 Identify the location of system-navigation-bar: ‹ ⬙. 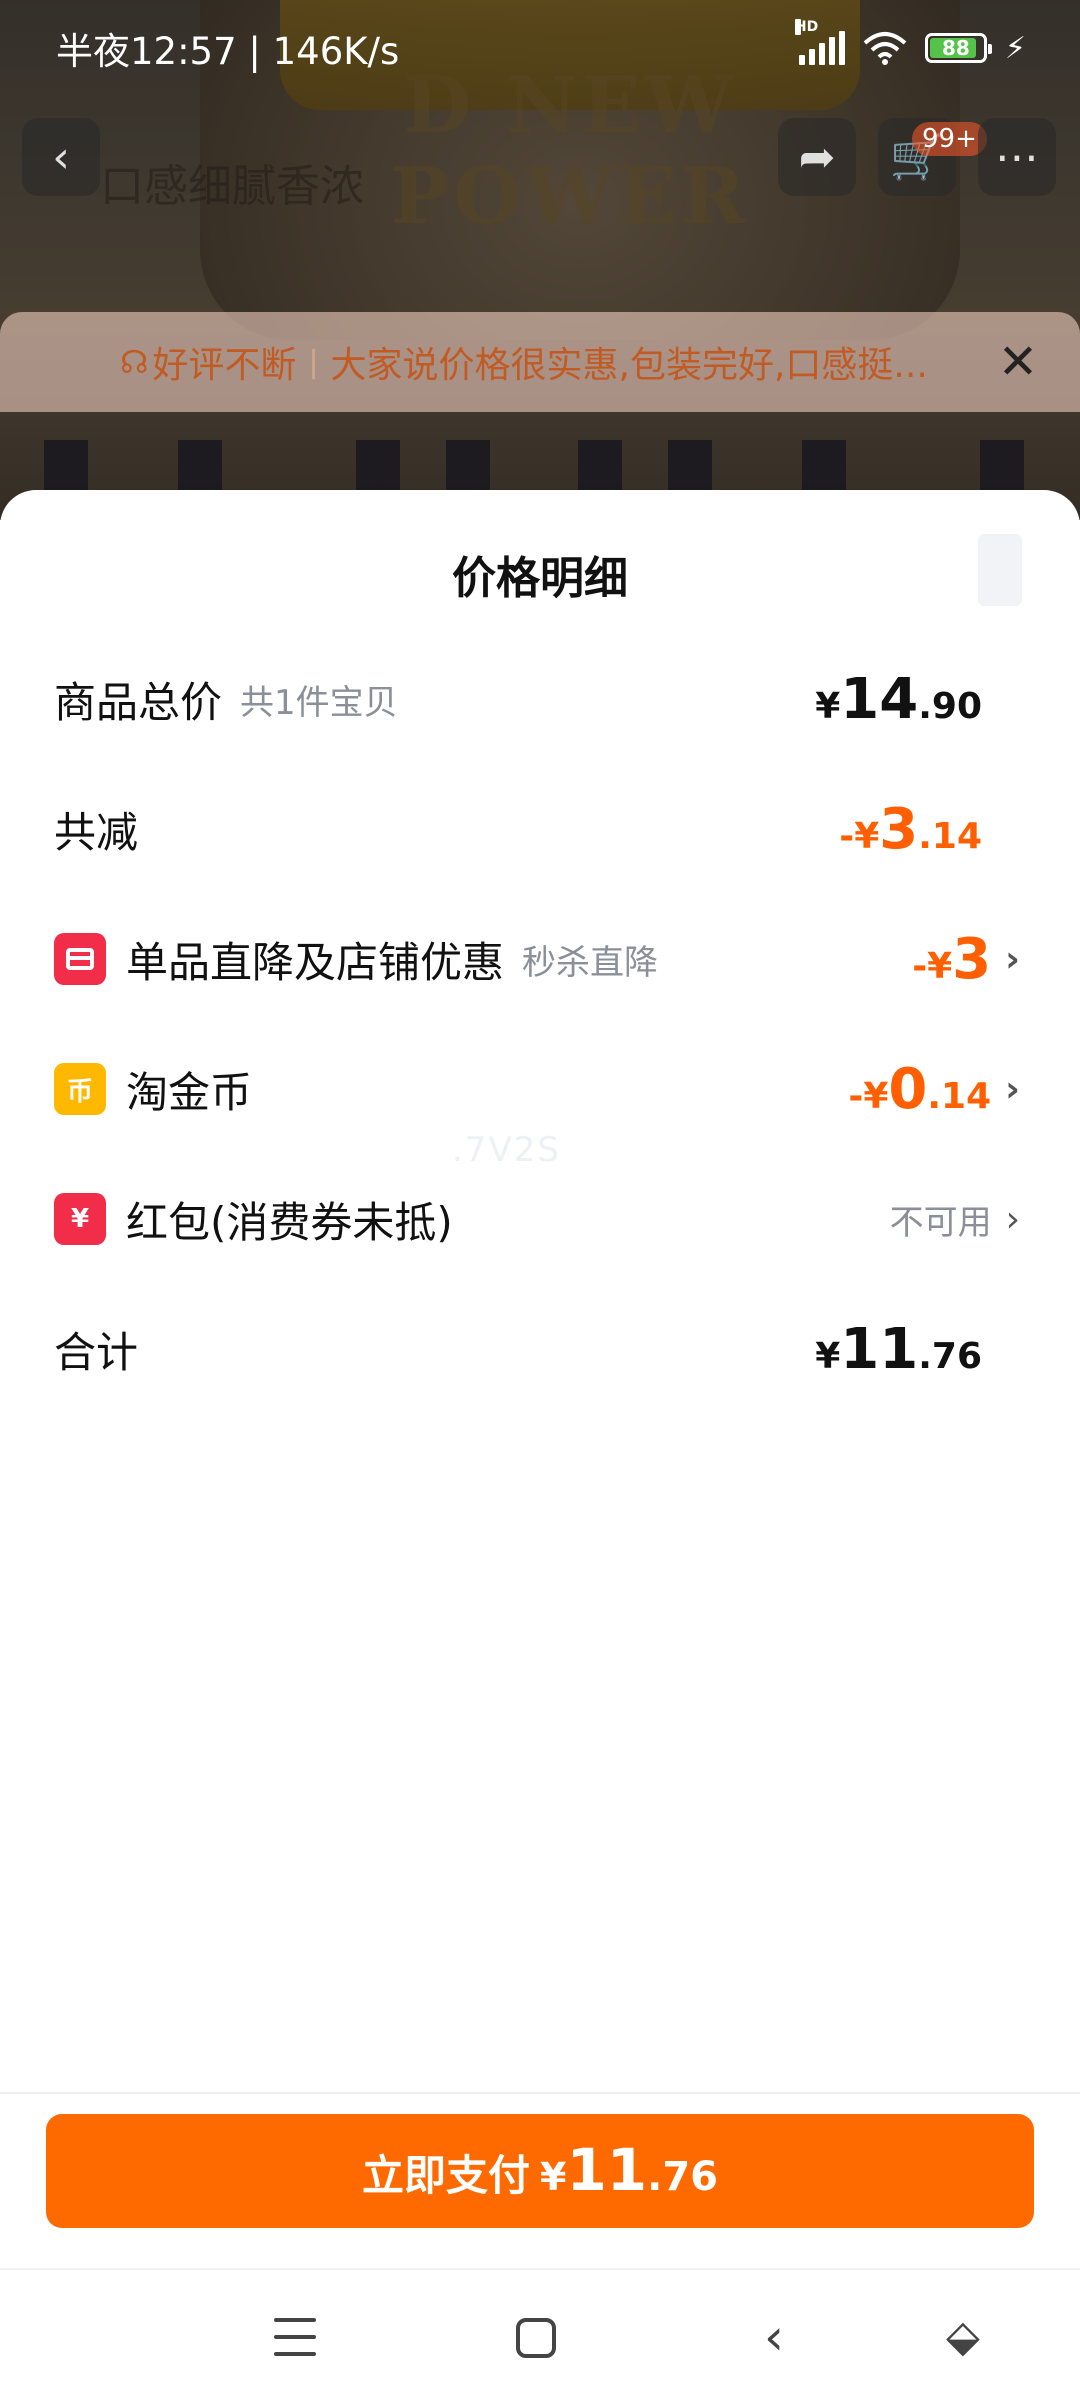
(540, 2334).